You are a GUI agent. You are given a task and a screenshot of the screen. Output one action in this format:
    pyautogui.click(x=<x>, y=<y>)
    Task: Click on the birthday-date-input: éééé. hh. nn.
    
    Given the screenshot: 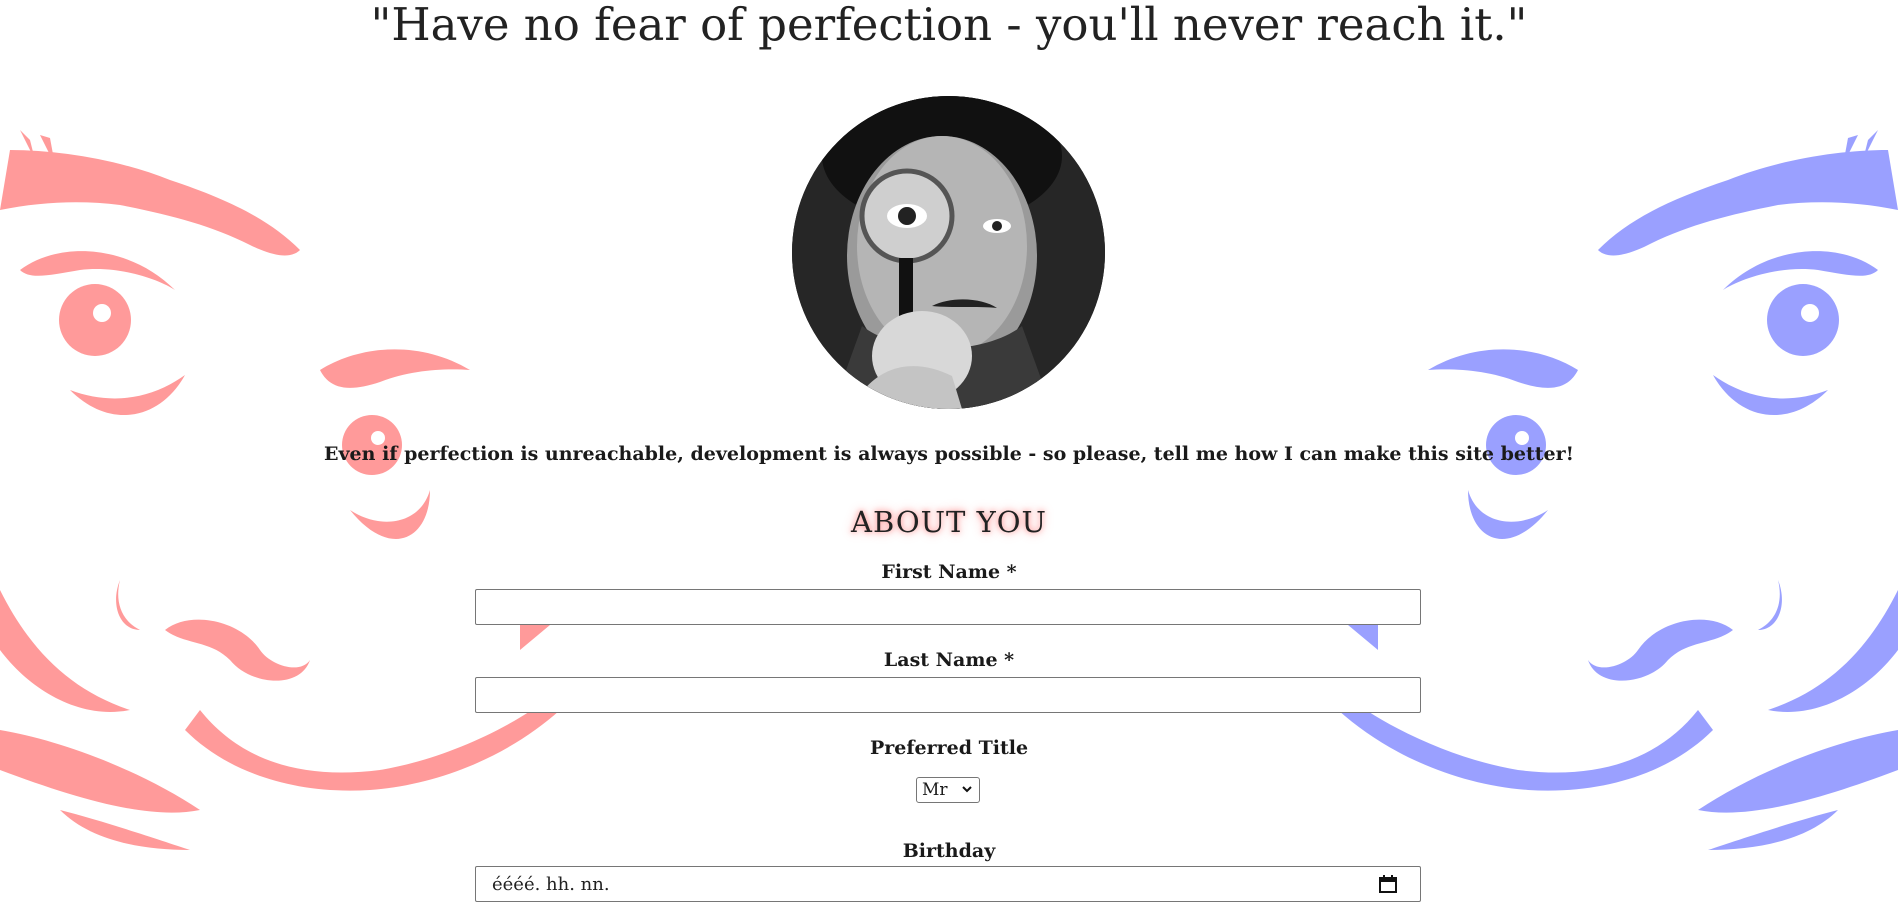 What is the action you would take?
    pyautogui.click(x=948, y=884)
    